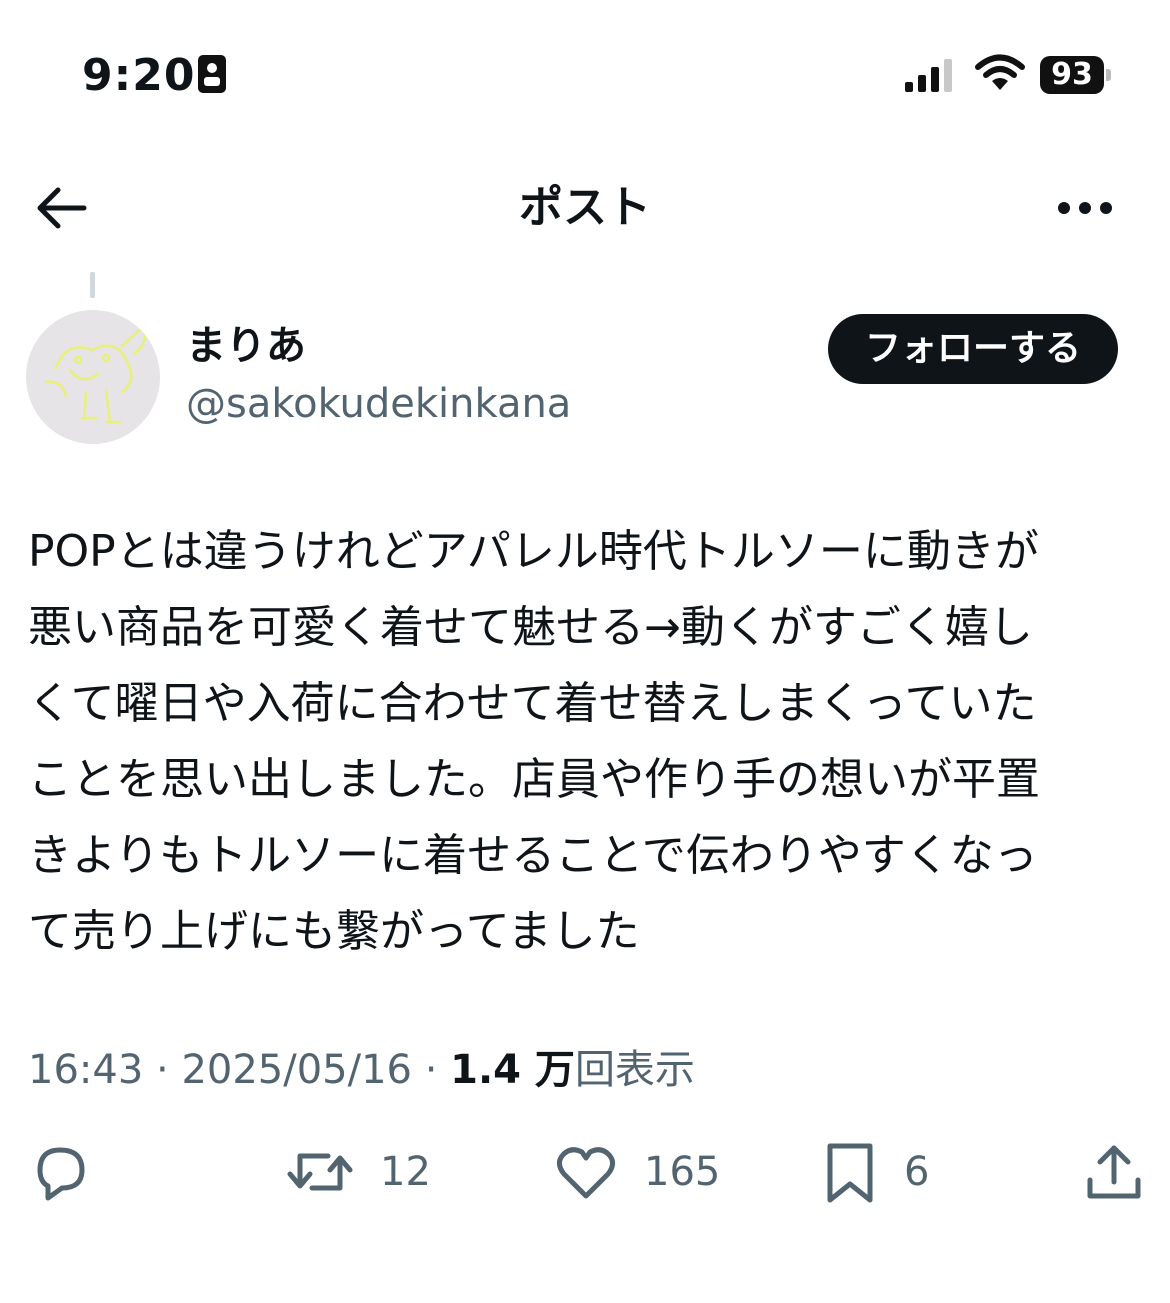 This screenshot has width=1170, height=1303. Describe the element at coordinates (917, 1172) in the screenshot. I see `bookmark-count: 6` at that location.